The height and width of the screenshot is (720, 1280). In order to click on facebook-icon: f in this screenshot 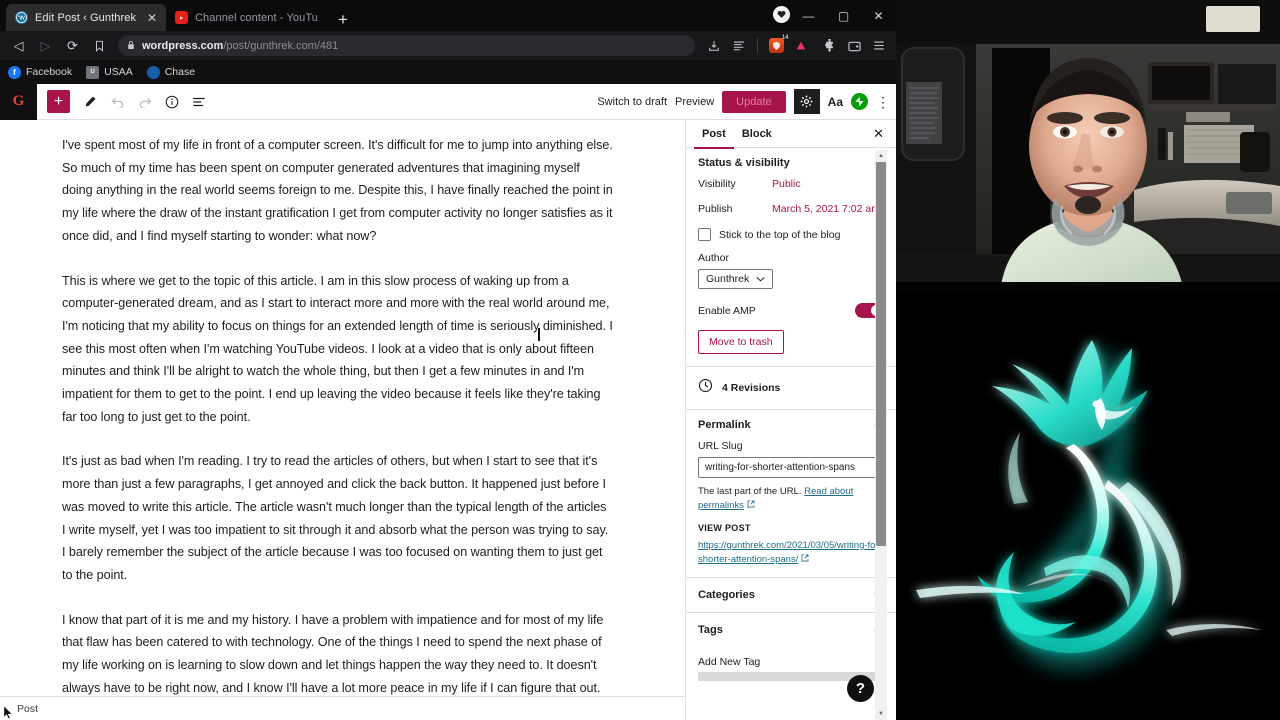, I will do `click(14, 72)`.